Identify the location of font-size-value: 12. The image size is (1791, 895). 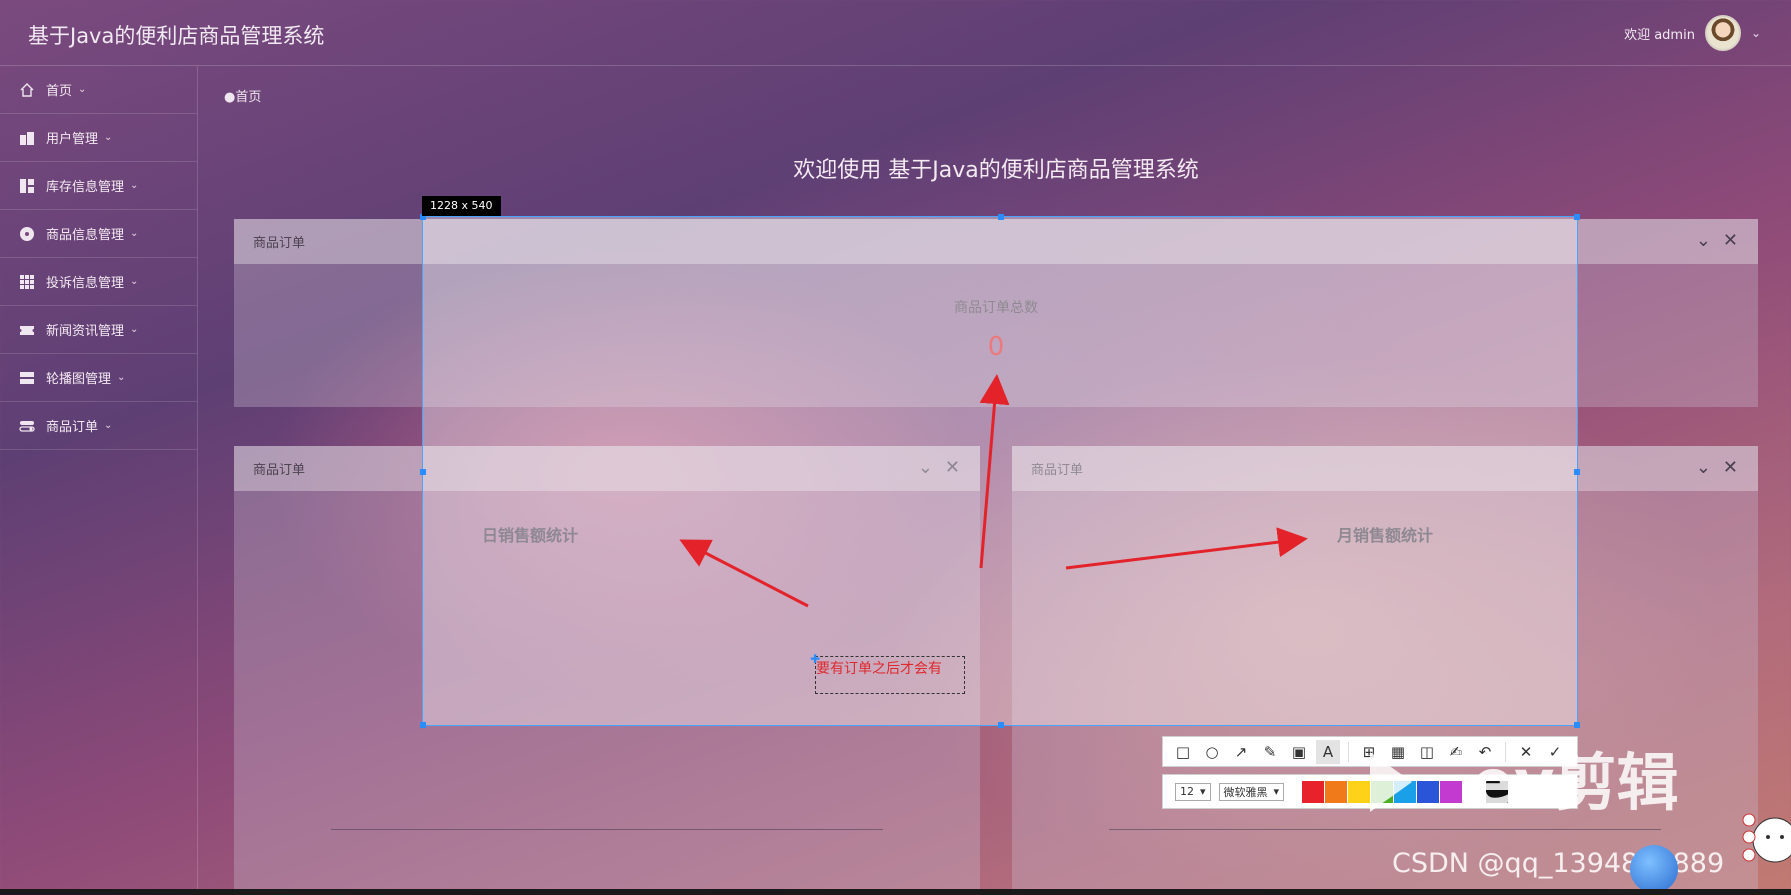
(1187, 791).